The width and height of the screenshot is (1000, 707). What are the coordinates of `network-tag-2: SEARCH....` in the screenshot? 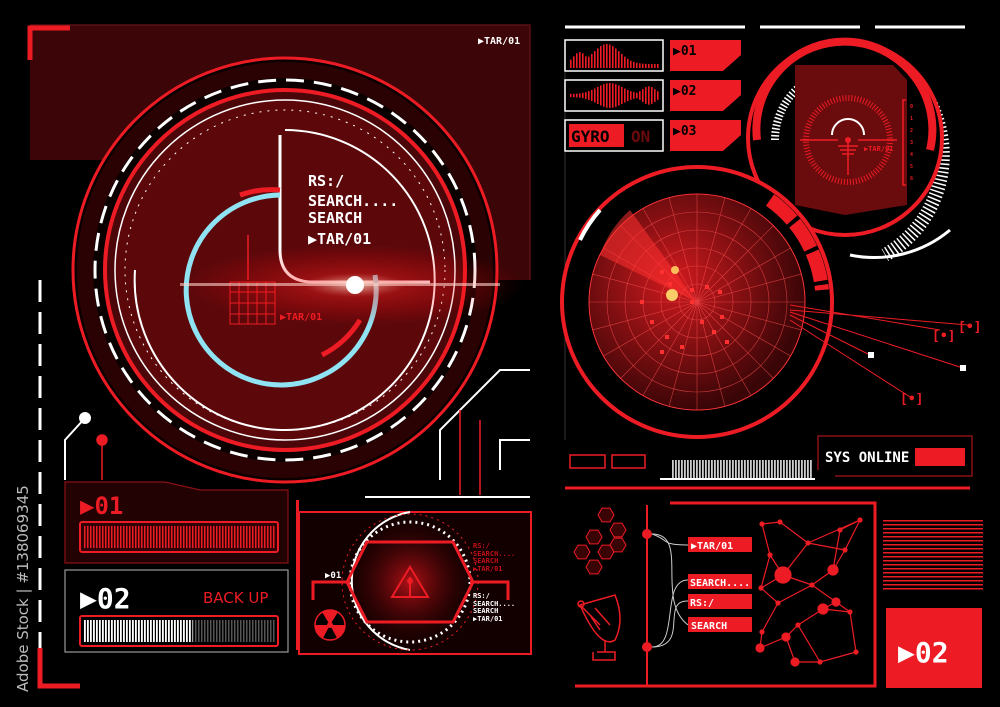 It's located at (720, 581).